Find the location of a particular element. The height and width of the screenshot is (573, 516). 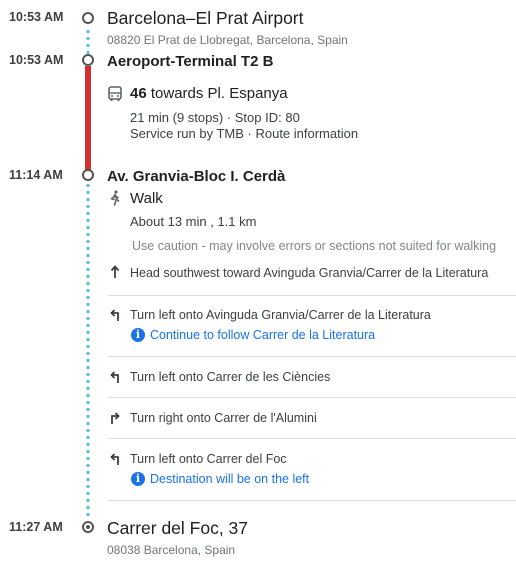

transfer-time: 11:14 AM is located at coordinates (36, 175).